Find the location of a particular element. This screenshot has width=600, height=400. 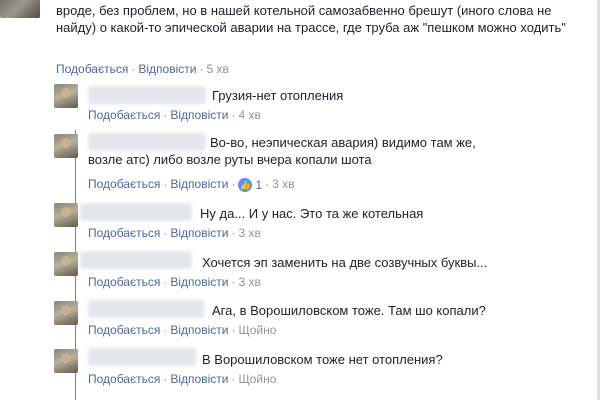

commenter-avatar is located at coordinates (20, 9).